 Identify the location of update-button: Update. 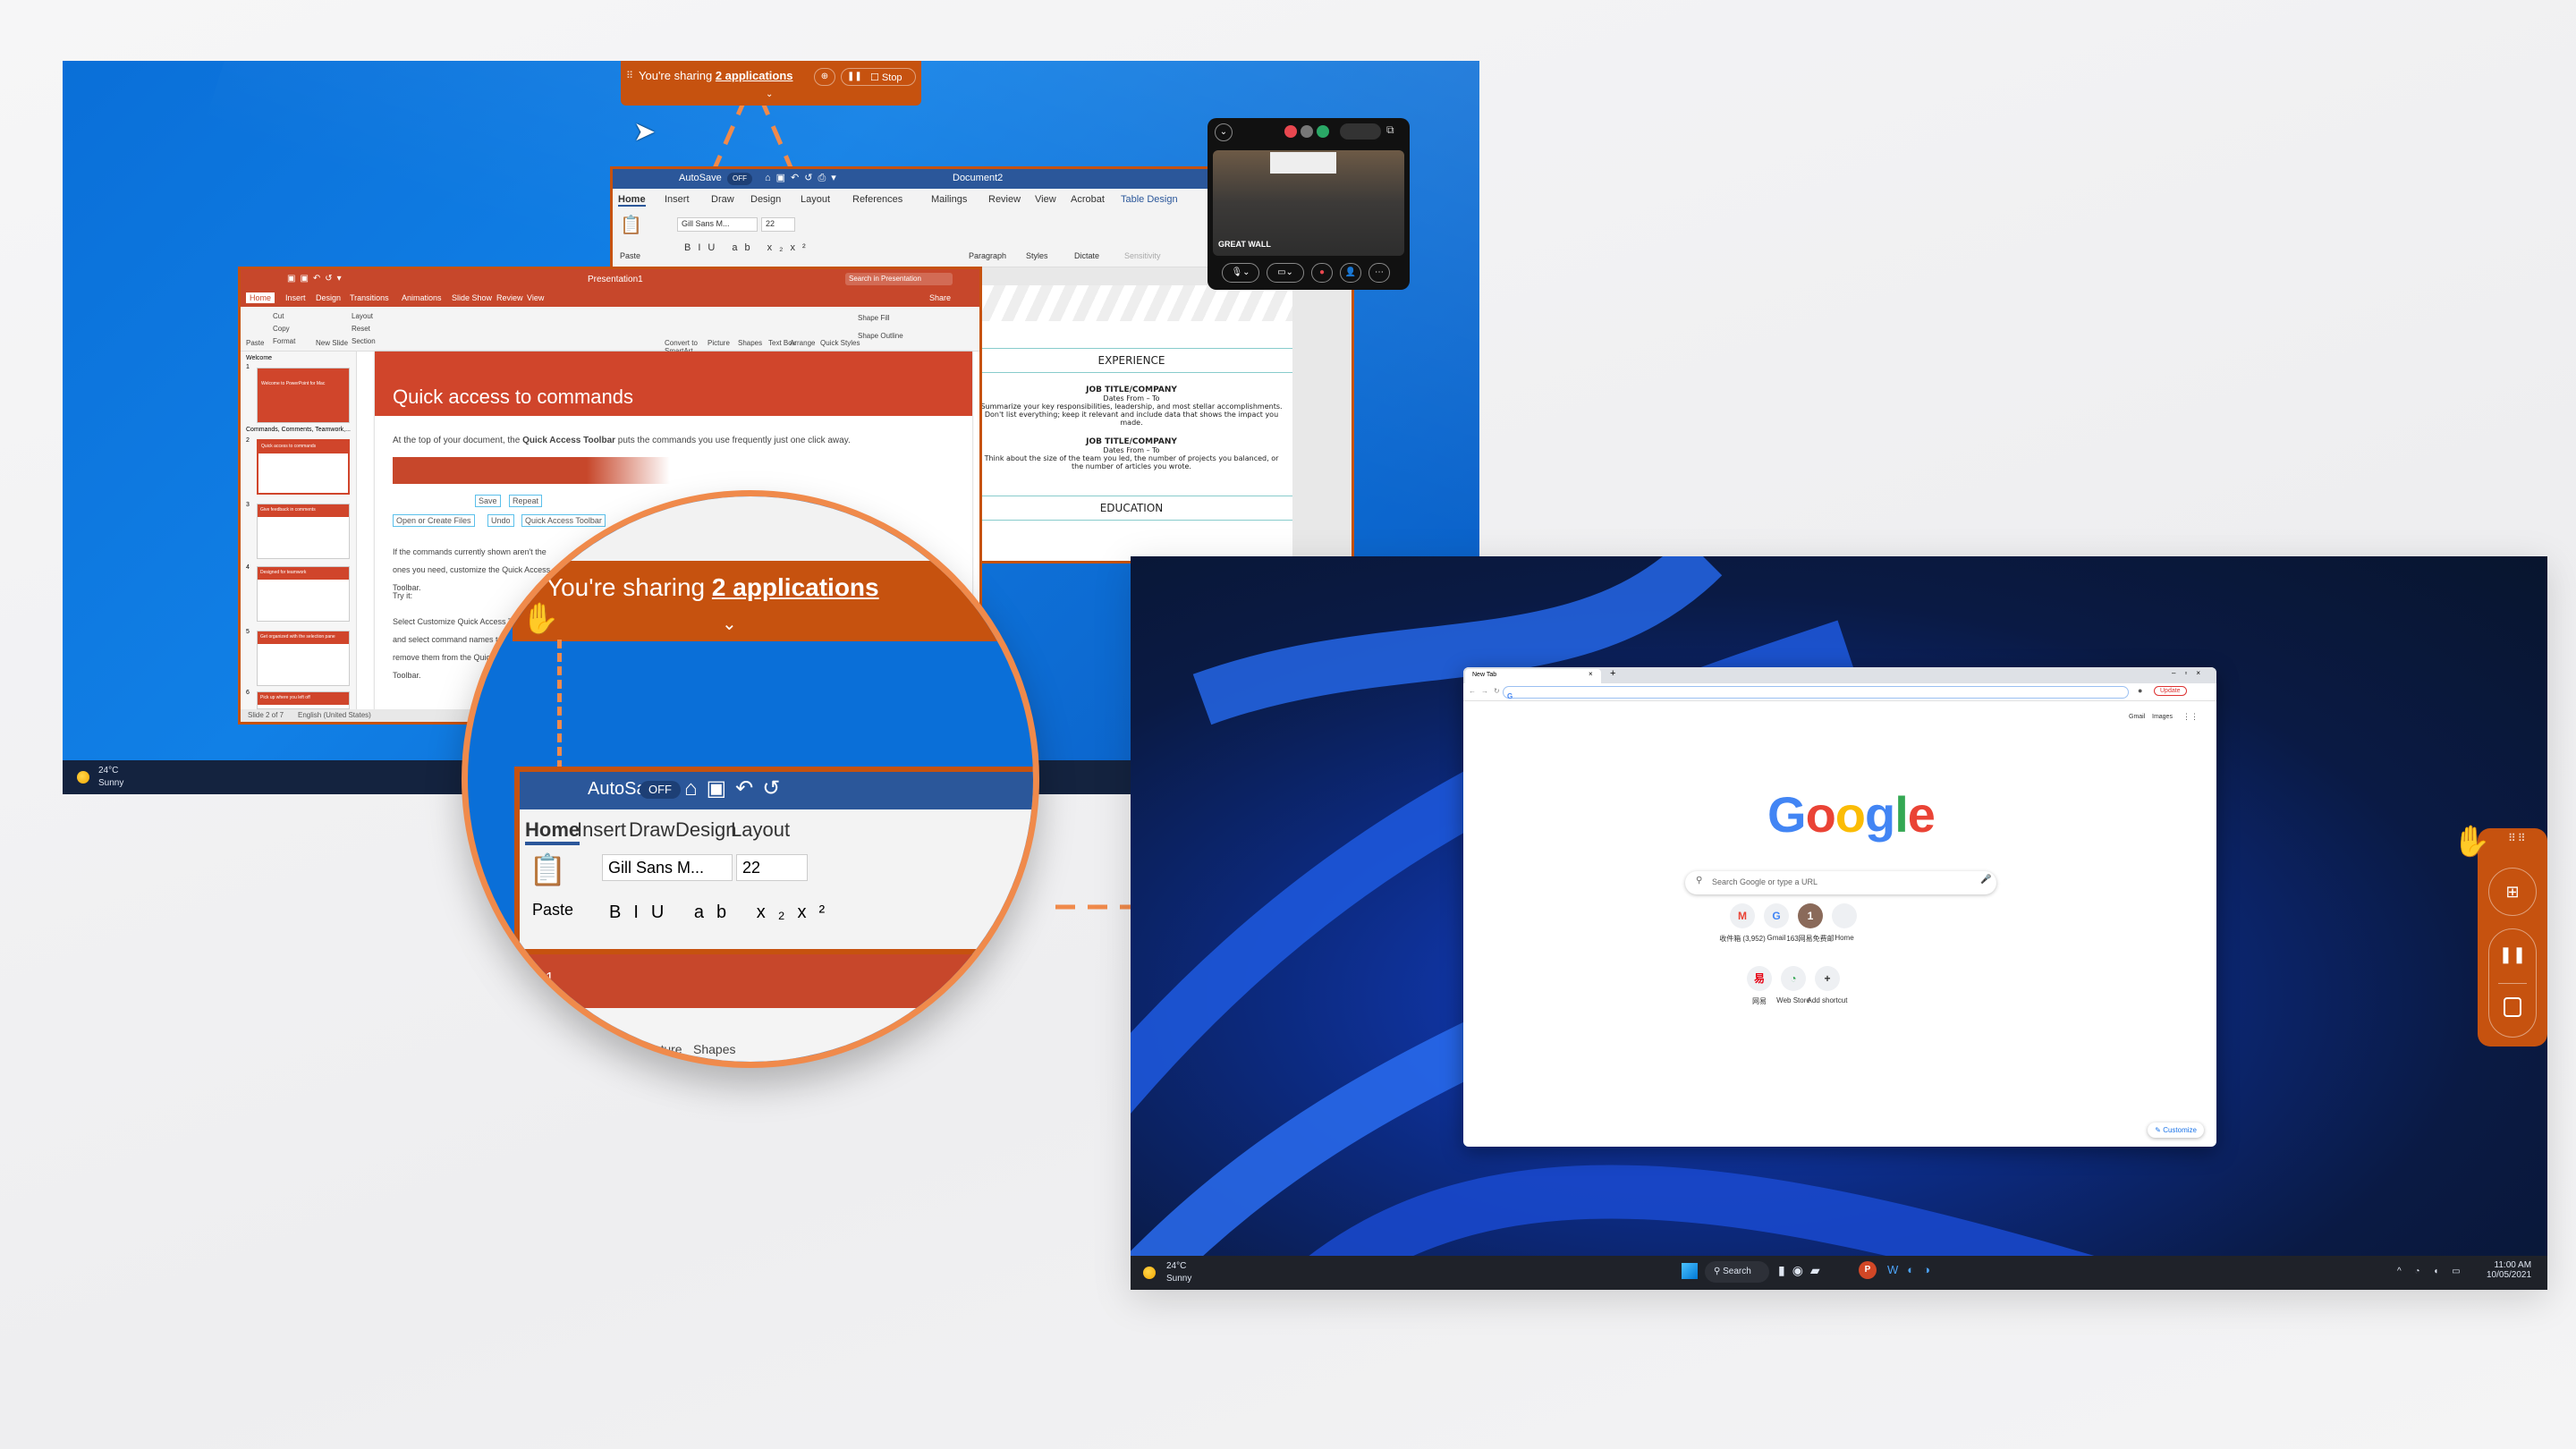
(2170, 691).